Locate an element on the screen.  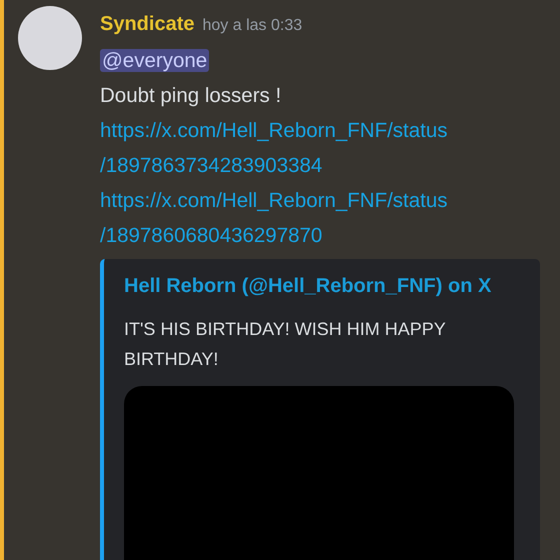
embed-description: IT'S HIS BIRTHDAY! WISH HIM HAPPY BIRTHDAY! is located at coordinates (285, 344).